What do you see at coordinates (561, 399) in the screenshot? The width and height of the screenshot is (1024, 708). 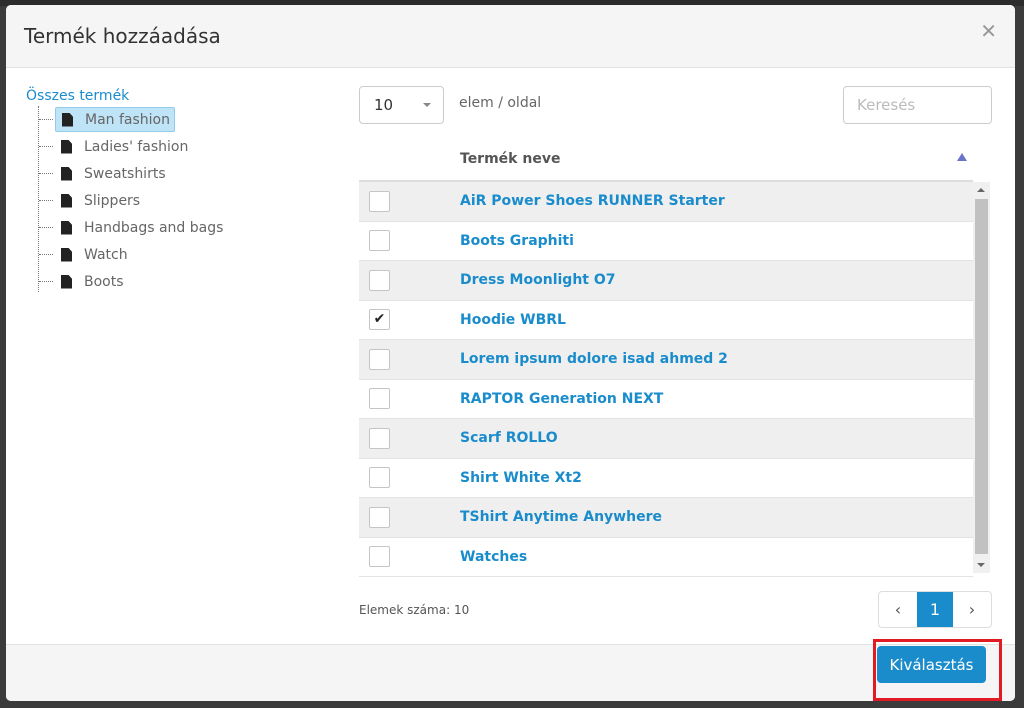 I see `product-name-link: RAPTOR Generation NEXT` at bounding box center [561, 399].